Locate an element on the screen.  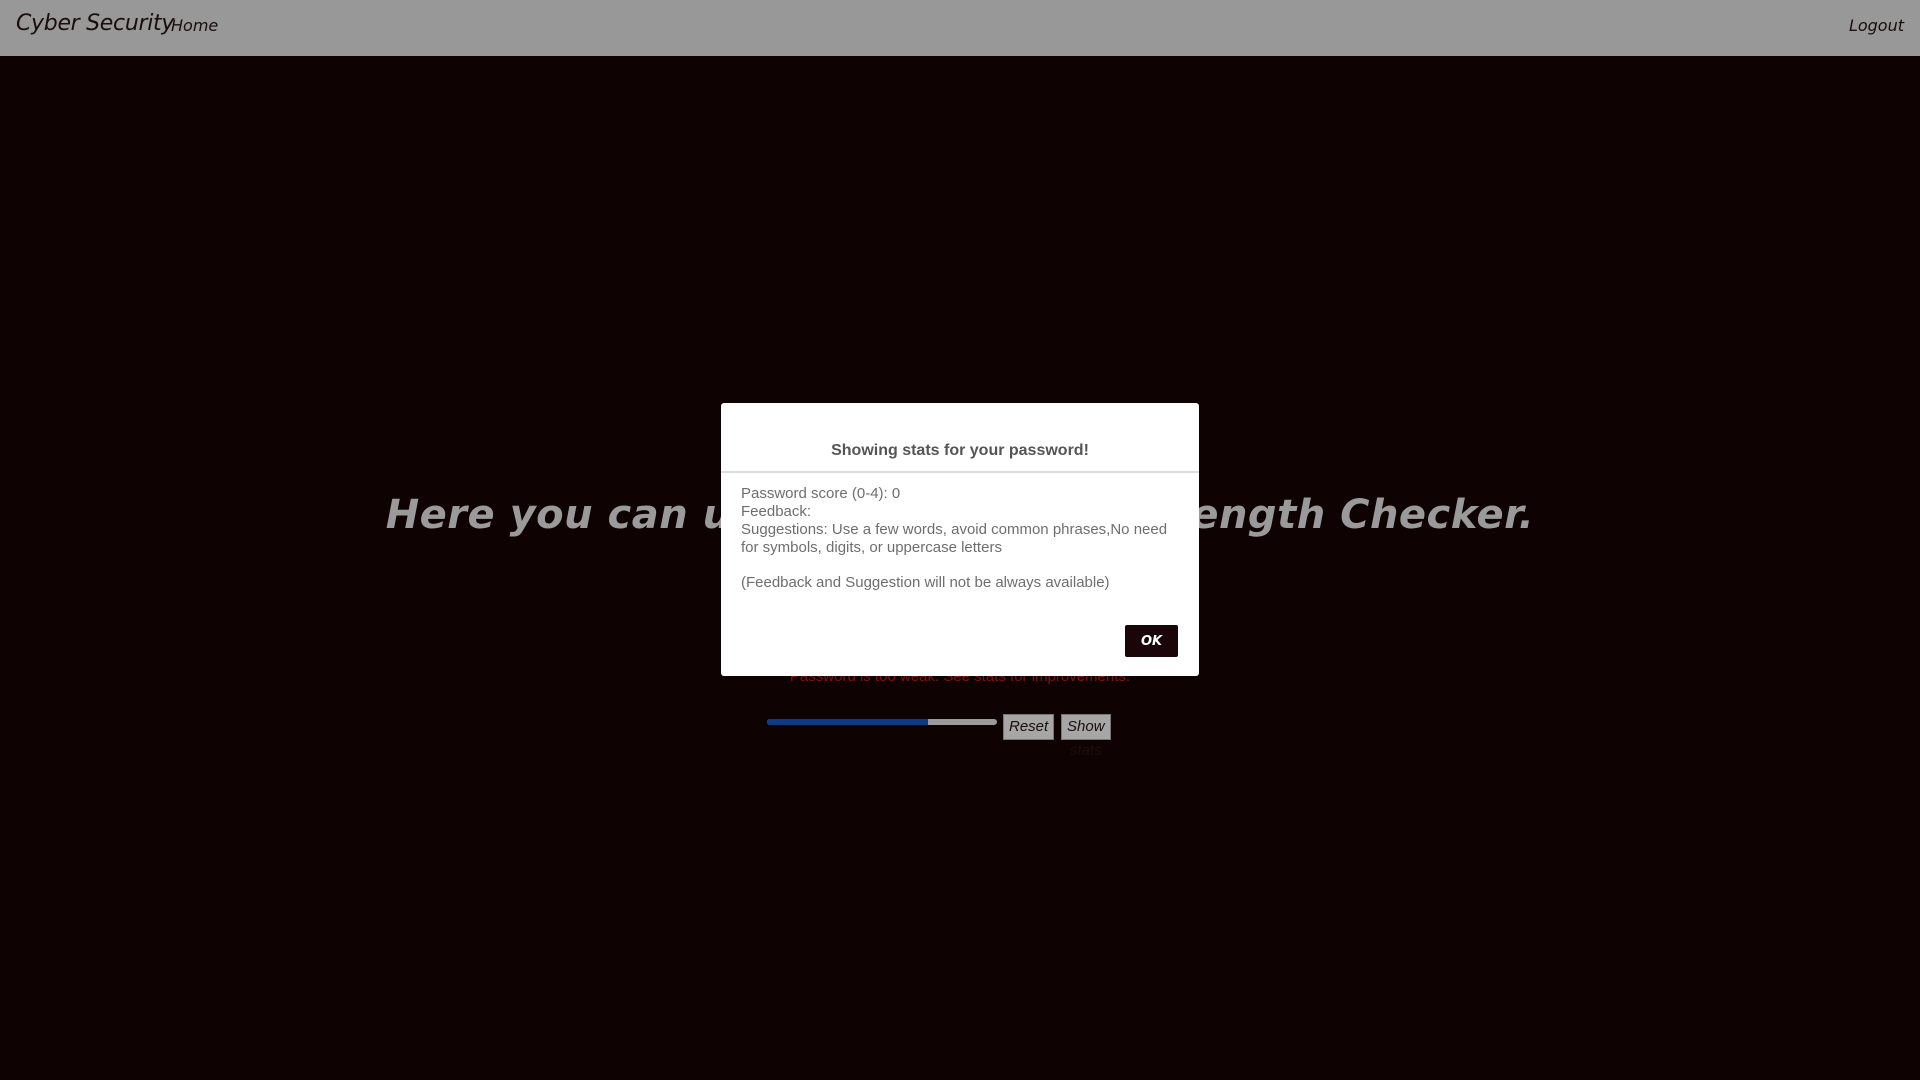
modal-title: Showing stats for your password! is located at coordinates (960, 450).